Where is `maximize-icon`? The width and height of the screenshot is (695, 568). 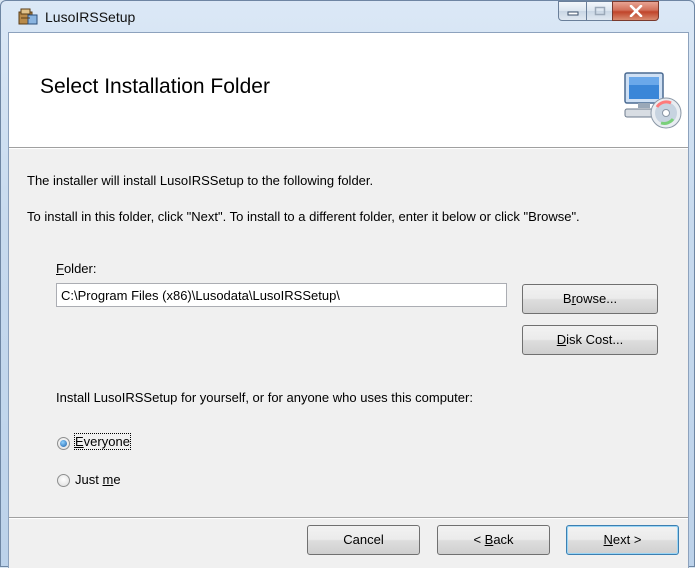 maximize-icon is located at coordinates (599, 11).